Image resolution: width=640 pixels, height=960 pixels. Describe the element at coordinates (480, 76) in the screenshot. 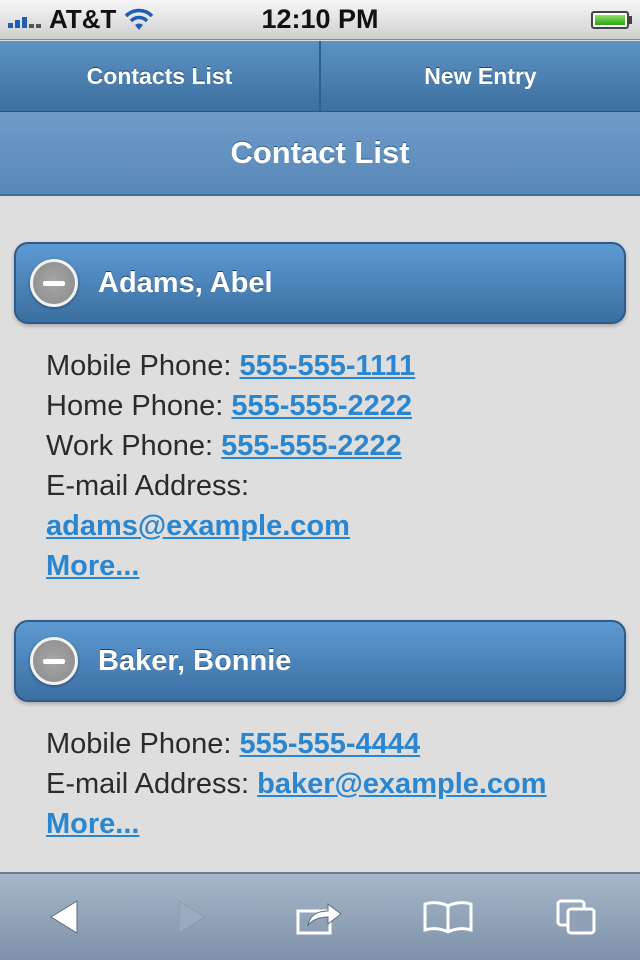

I see `tab-new-entry: New Entry` at that location.